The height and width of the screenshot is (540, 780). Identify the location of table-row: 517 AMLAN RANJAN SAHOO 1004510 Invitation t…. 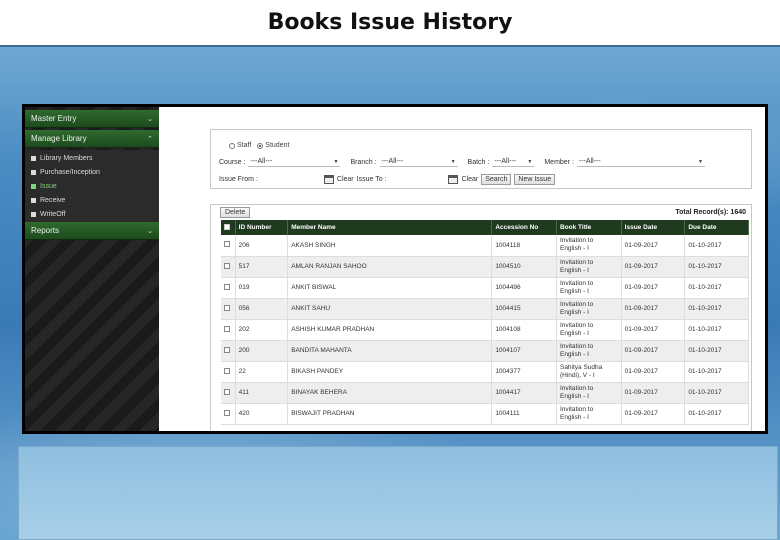
(485, 267).